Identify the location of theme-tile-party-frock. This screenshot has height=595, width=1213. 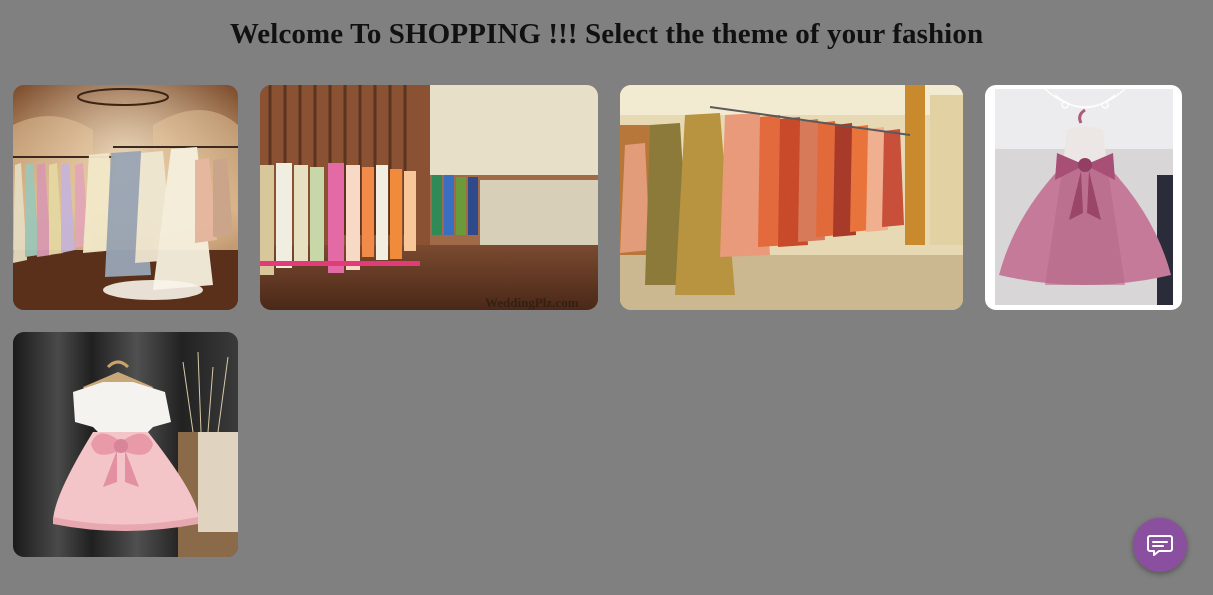
(1083, 197).